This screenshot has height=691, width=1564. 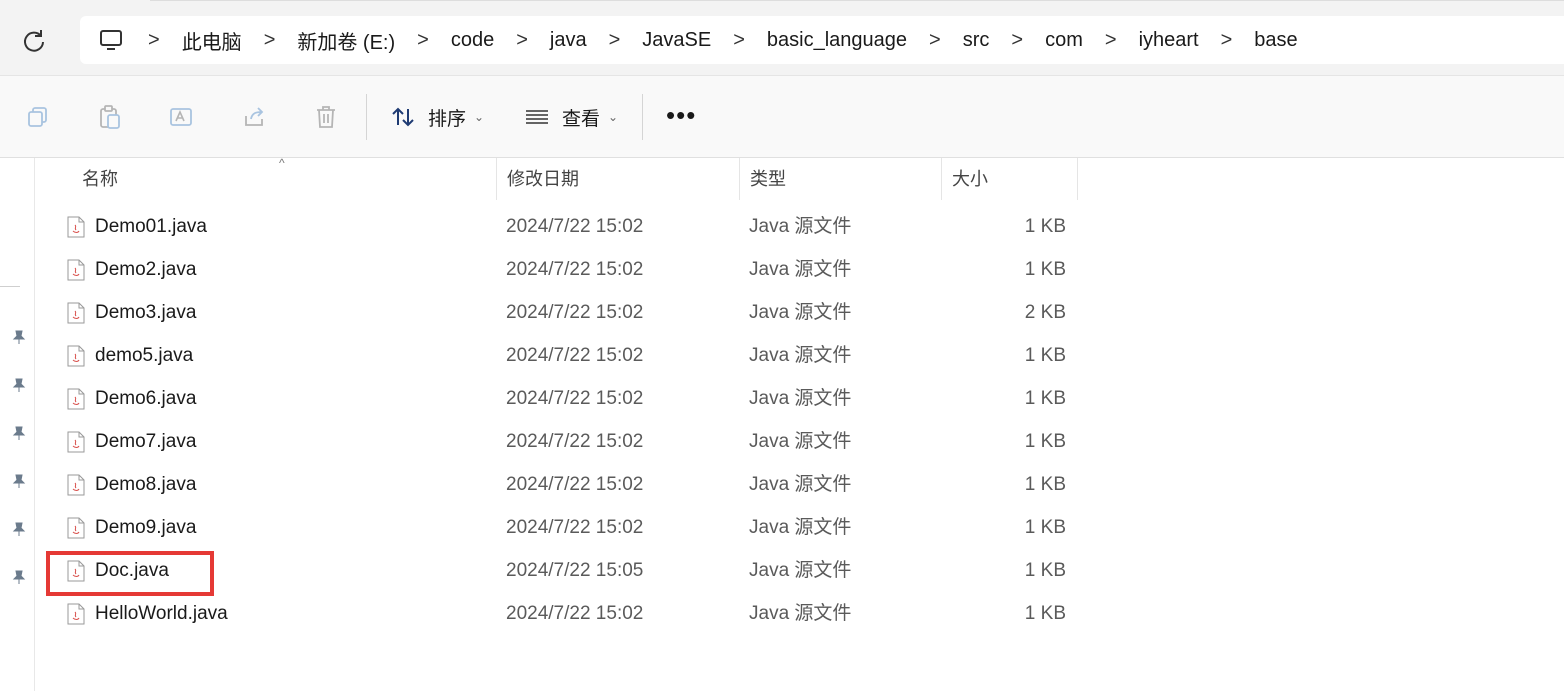 I want to click on computer-icon, so click(x=111, y=40).